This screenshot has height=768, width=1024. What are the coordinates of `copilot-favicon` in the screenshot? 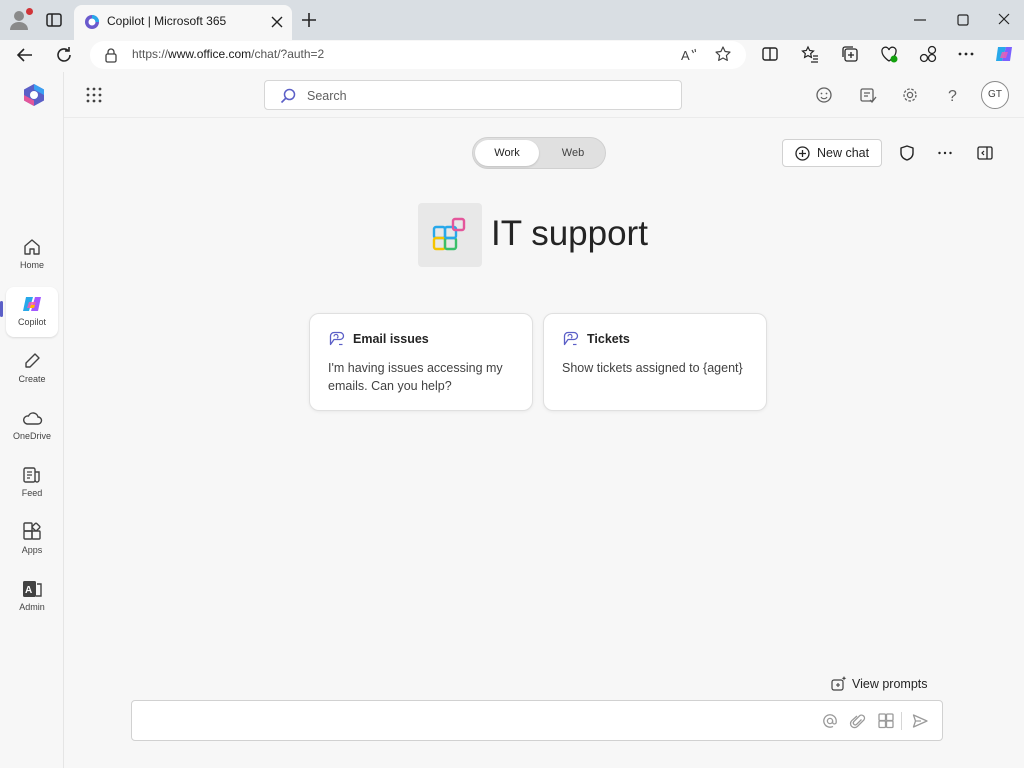 It's located at (92, 22).